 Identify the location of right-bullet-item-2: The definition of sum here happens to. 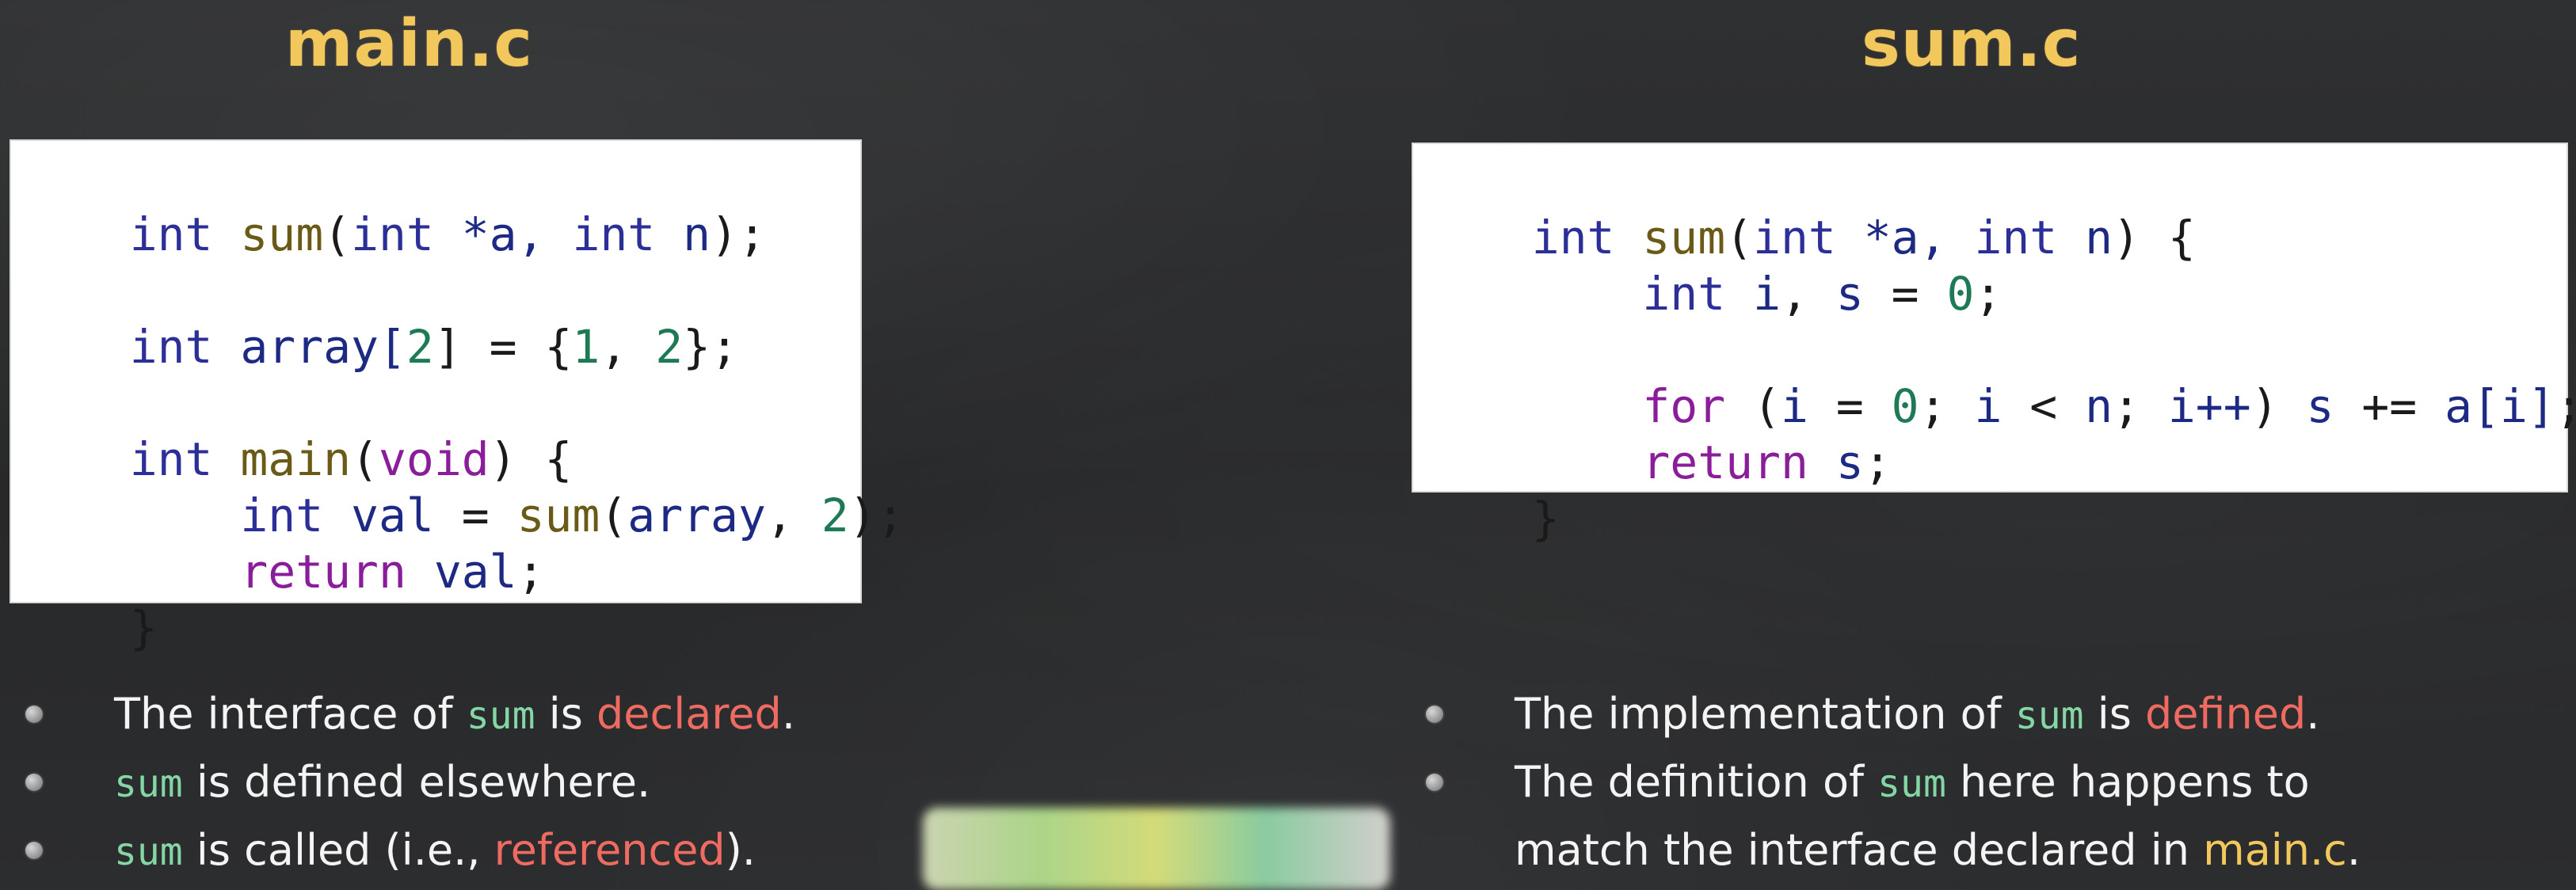
(1995, 783).